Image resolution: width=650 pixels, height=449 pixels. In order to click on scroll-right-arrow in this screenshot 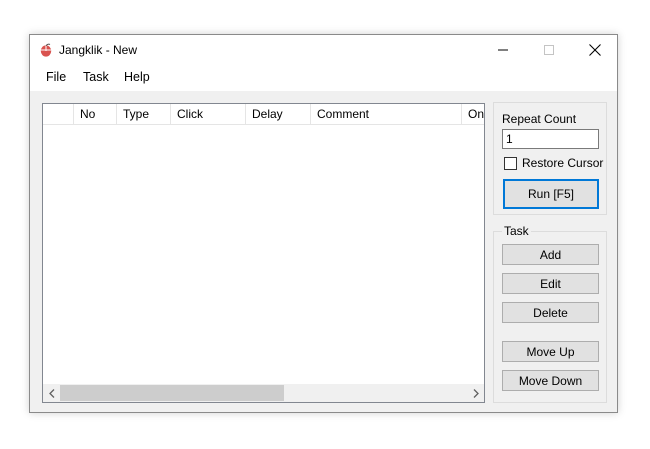, I will do `click(475, 393)`.